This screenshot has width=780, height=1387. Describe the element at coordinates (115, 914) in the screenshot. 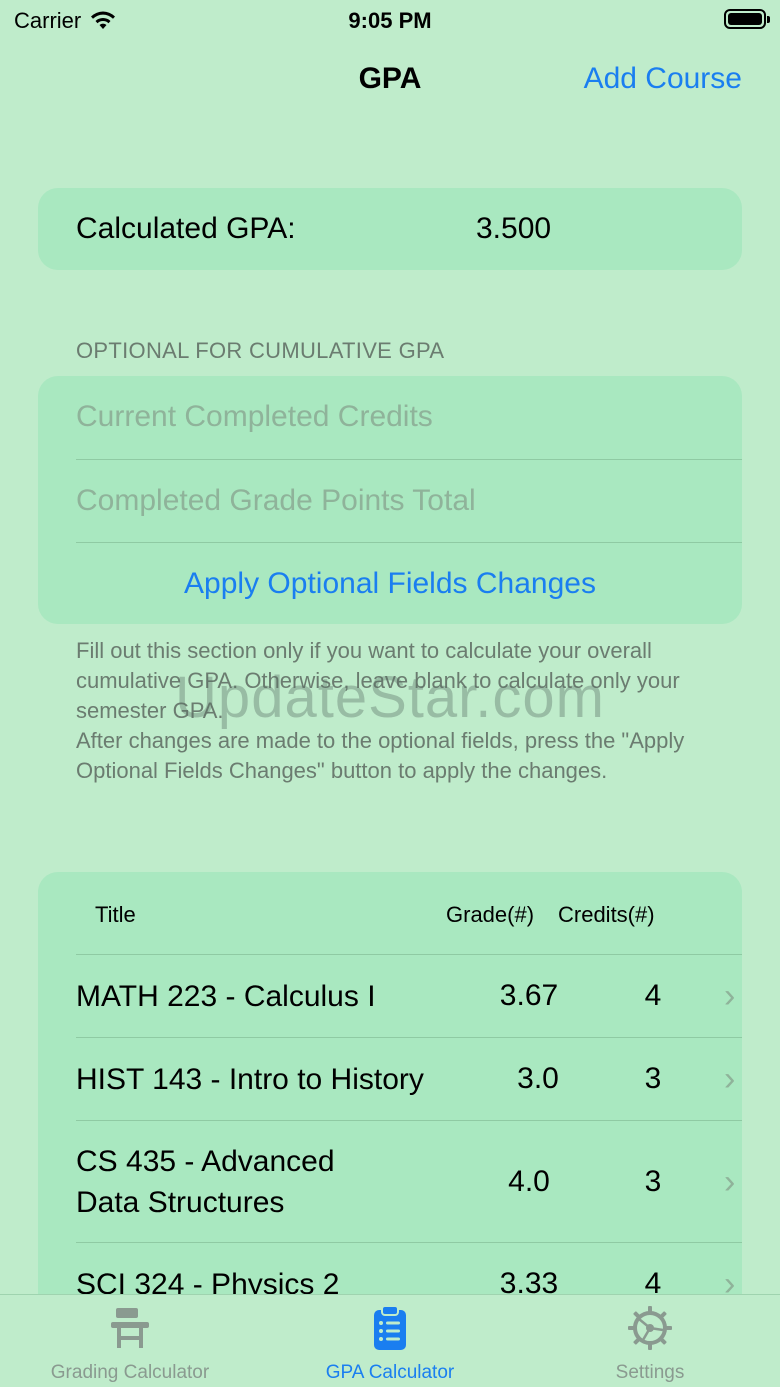

I see `column-header-title: Title` at that location.